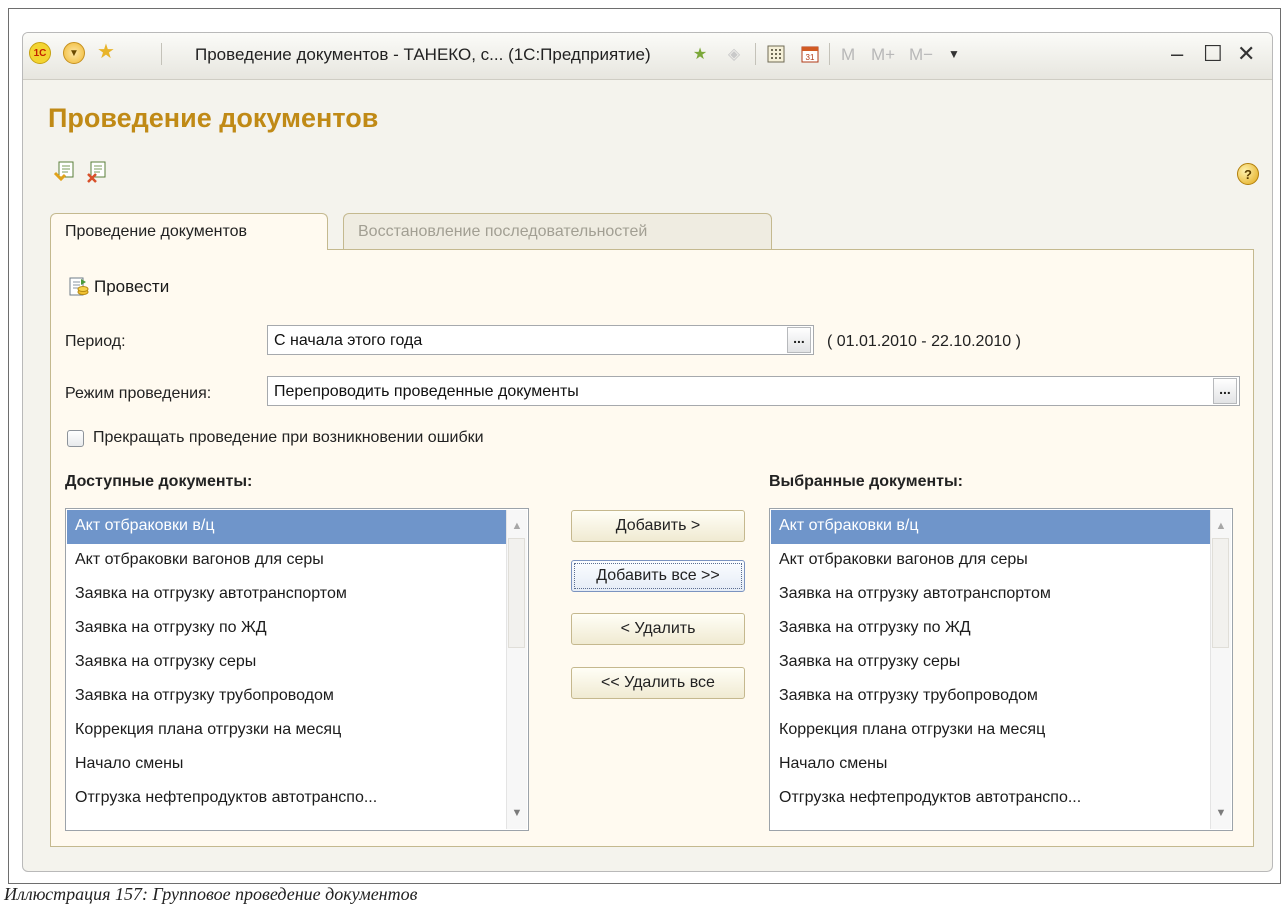 The image size is (1282, 908). I want to click on page-title: Проведение документов, so click(213, 118).